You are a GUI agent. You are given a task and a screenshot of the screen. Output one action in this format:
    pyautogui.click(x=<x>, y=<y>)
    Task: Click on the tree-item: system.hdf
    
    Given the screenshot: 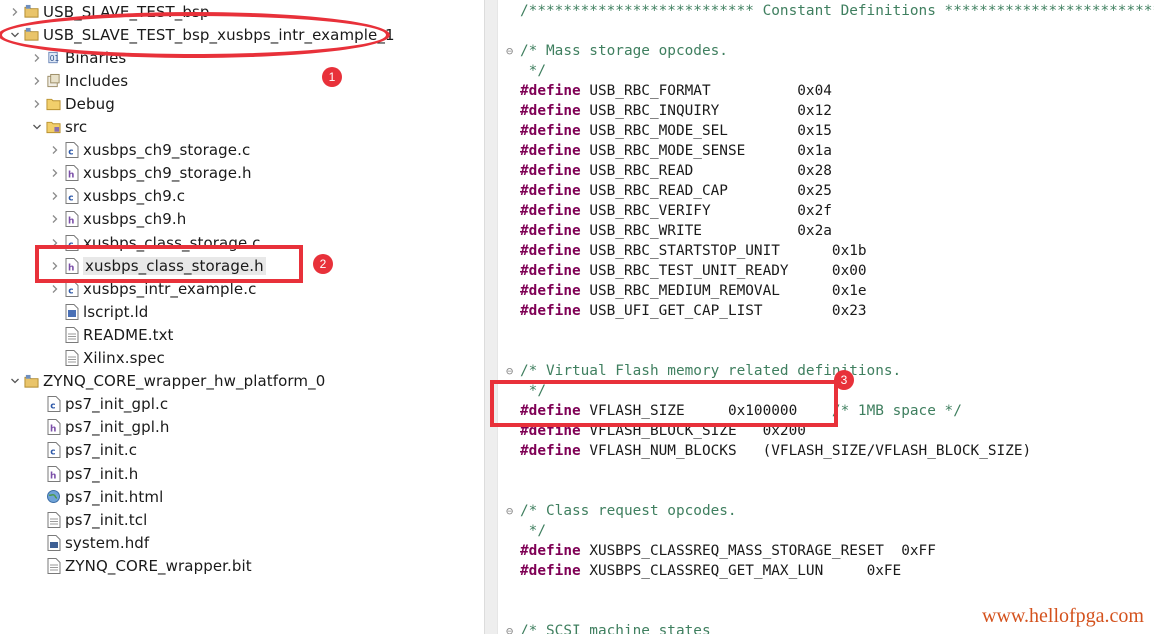 What is the action you would take?
    pyautogui.click(x=89, y=542)
    